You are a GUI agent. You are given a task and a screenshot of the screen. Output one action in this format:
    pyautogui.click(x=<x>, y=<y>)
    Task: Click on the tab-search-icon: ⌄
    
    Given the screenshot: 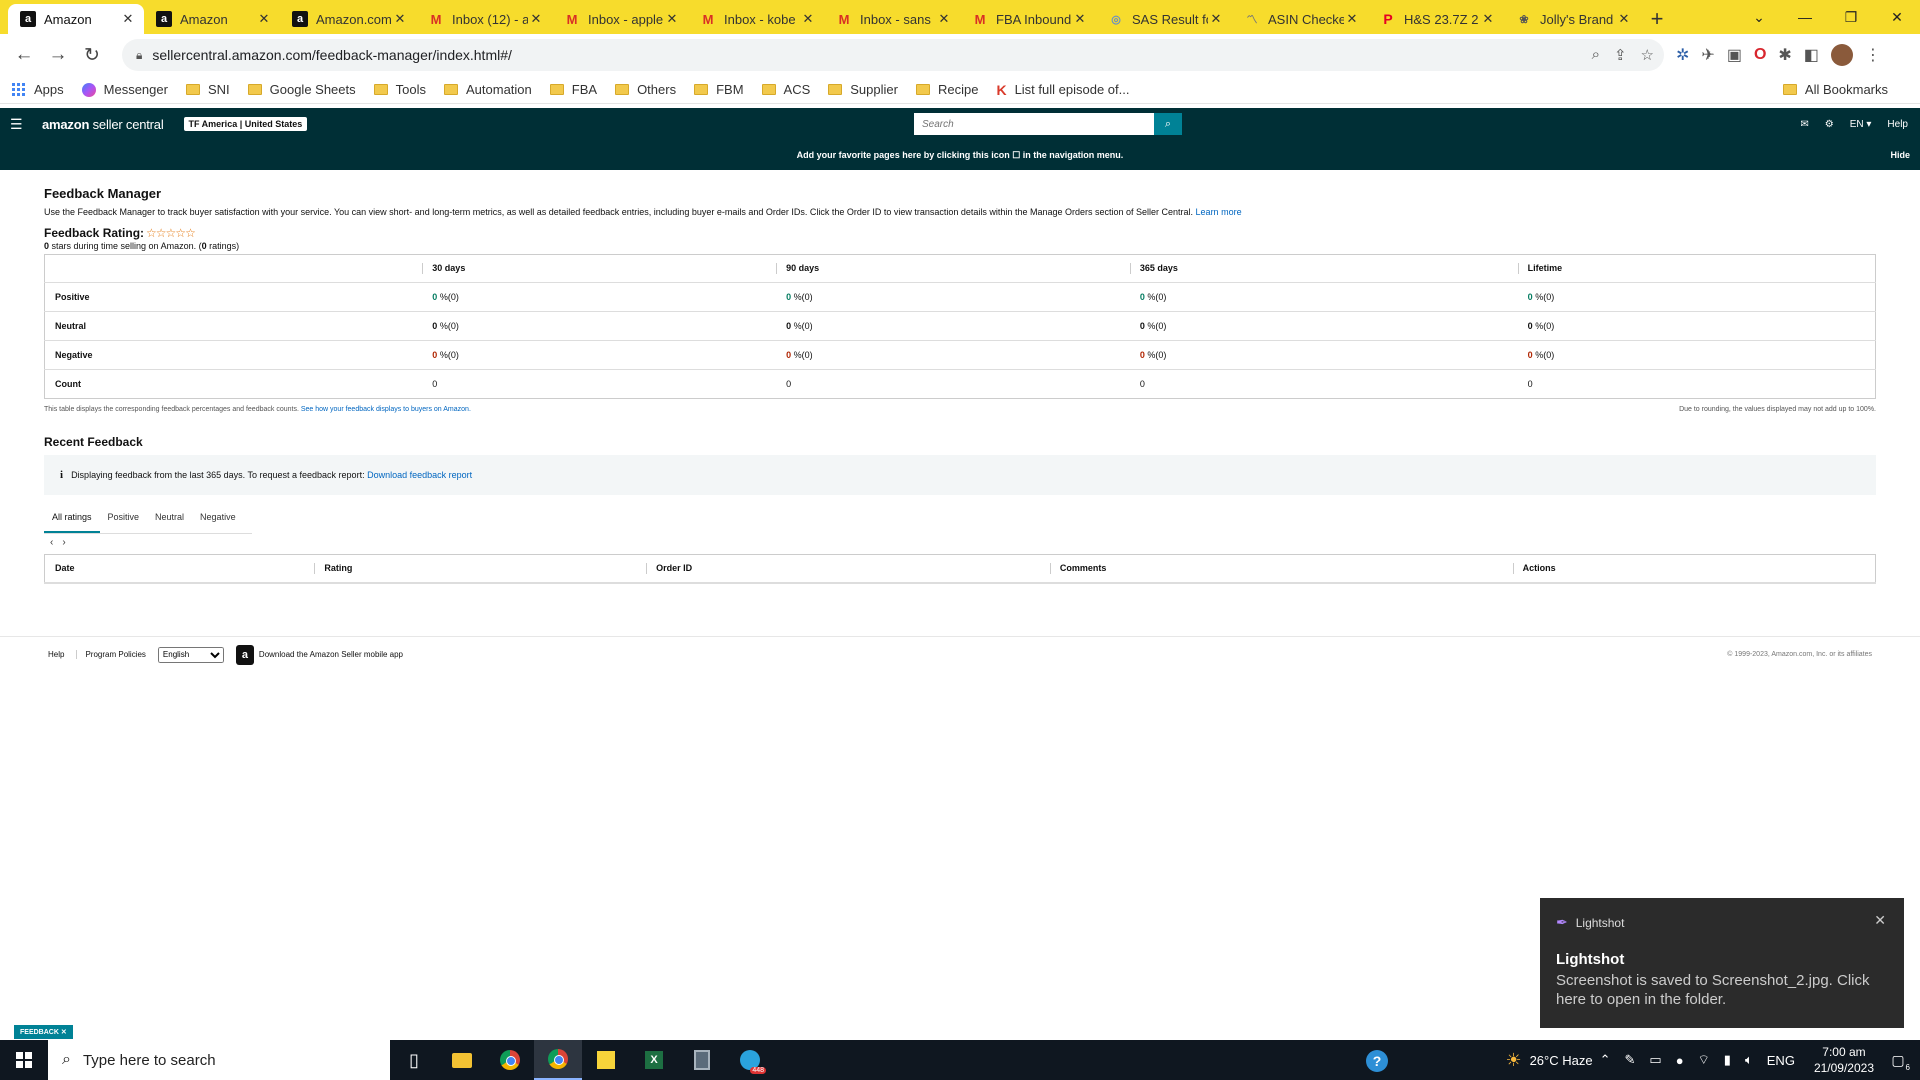 What is the action you would take?
    pyautogui.click(x=1759, y=17)
    